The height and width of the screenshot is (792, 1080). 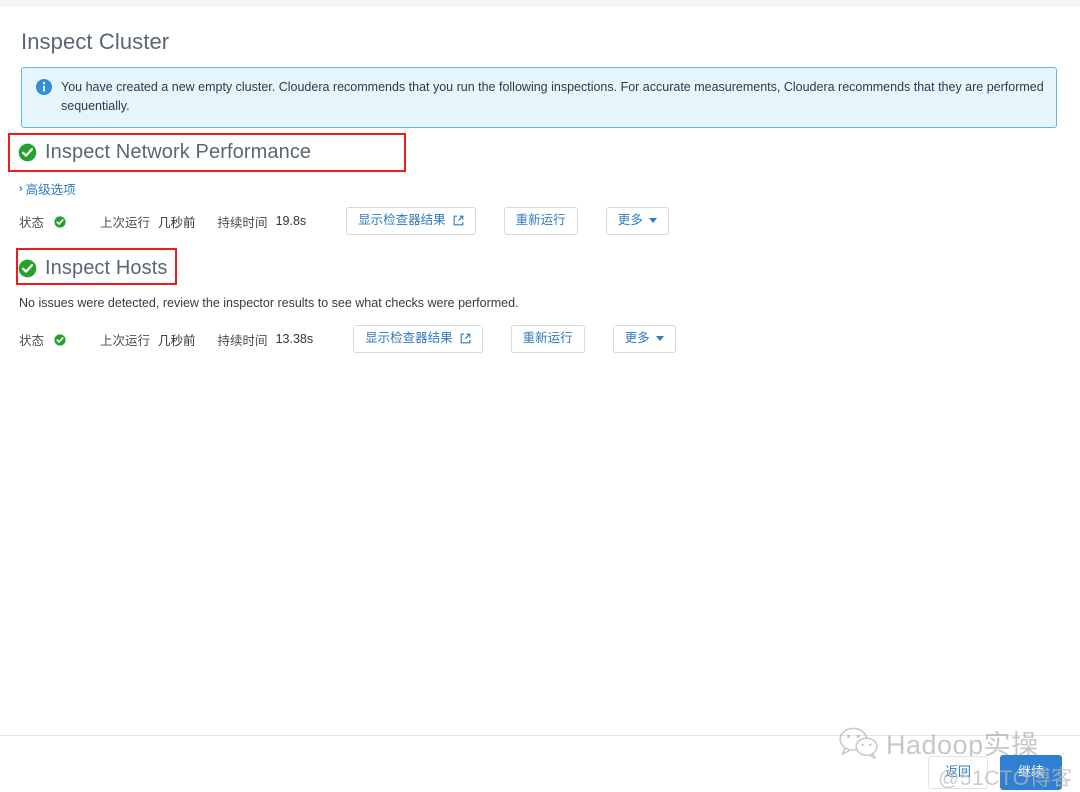 What do you see at coordinates (44, 87) in the screenshot?
I see `info-circle-icon` at bounding box center [44, 87].